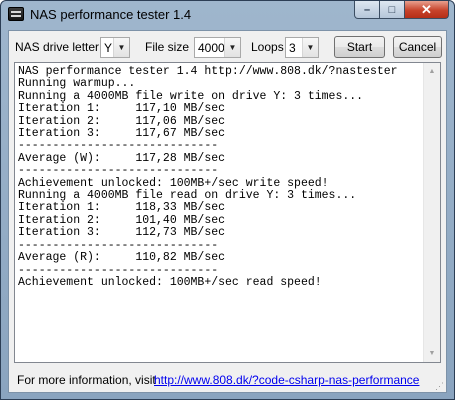  I want to click on app-icon, so click(16, 14).